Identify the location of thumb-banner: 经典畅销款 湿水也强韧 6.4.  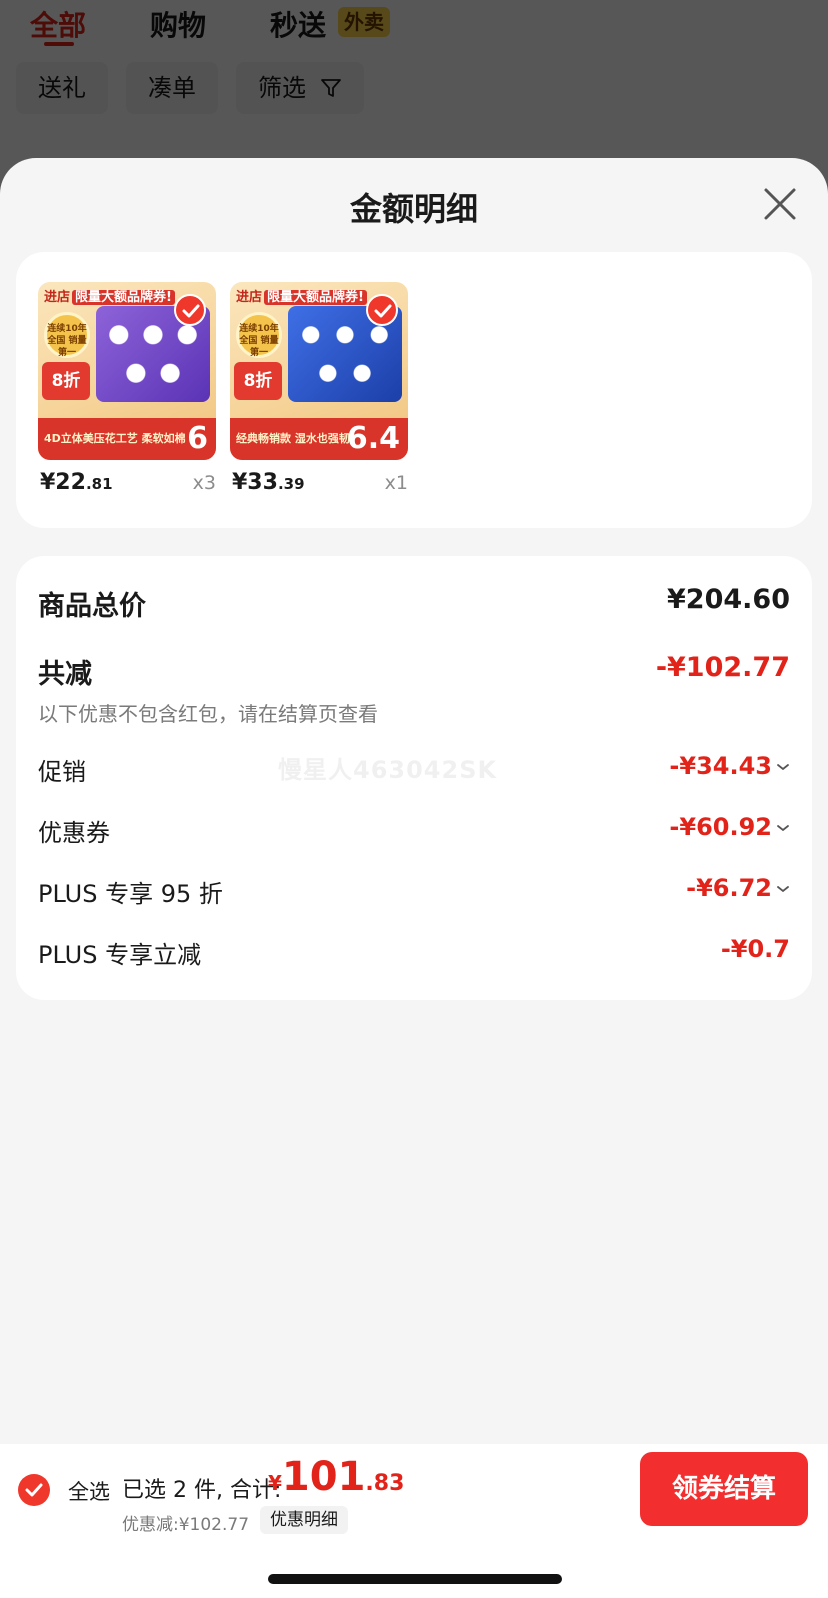
(319, 439).